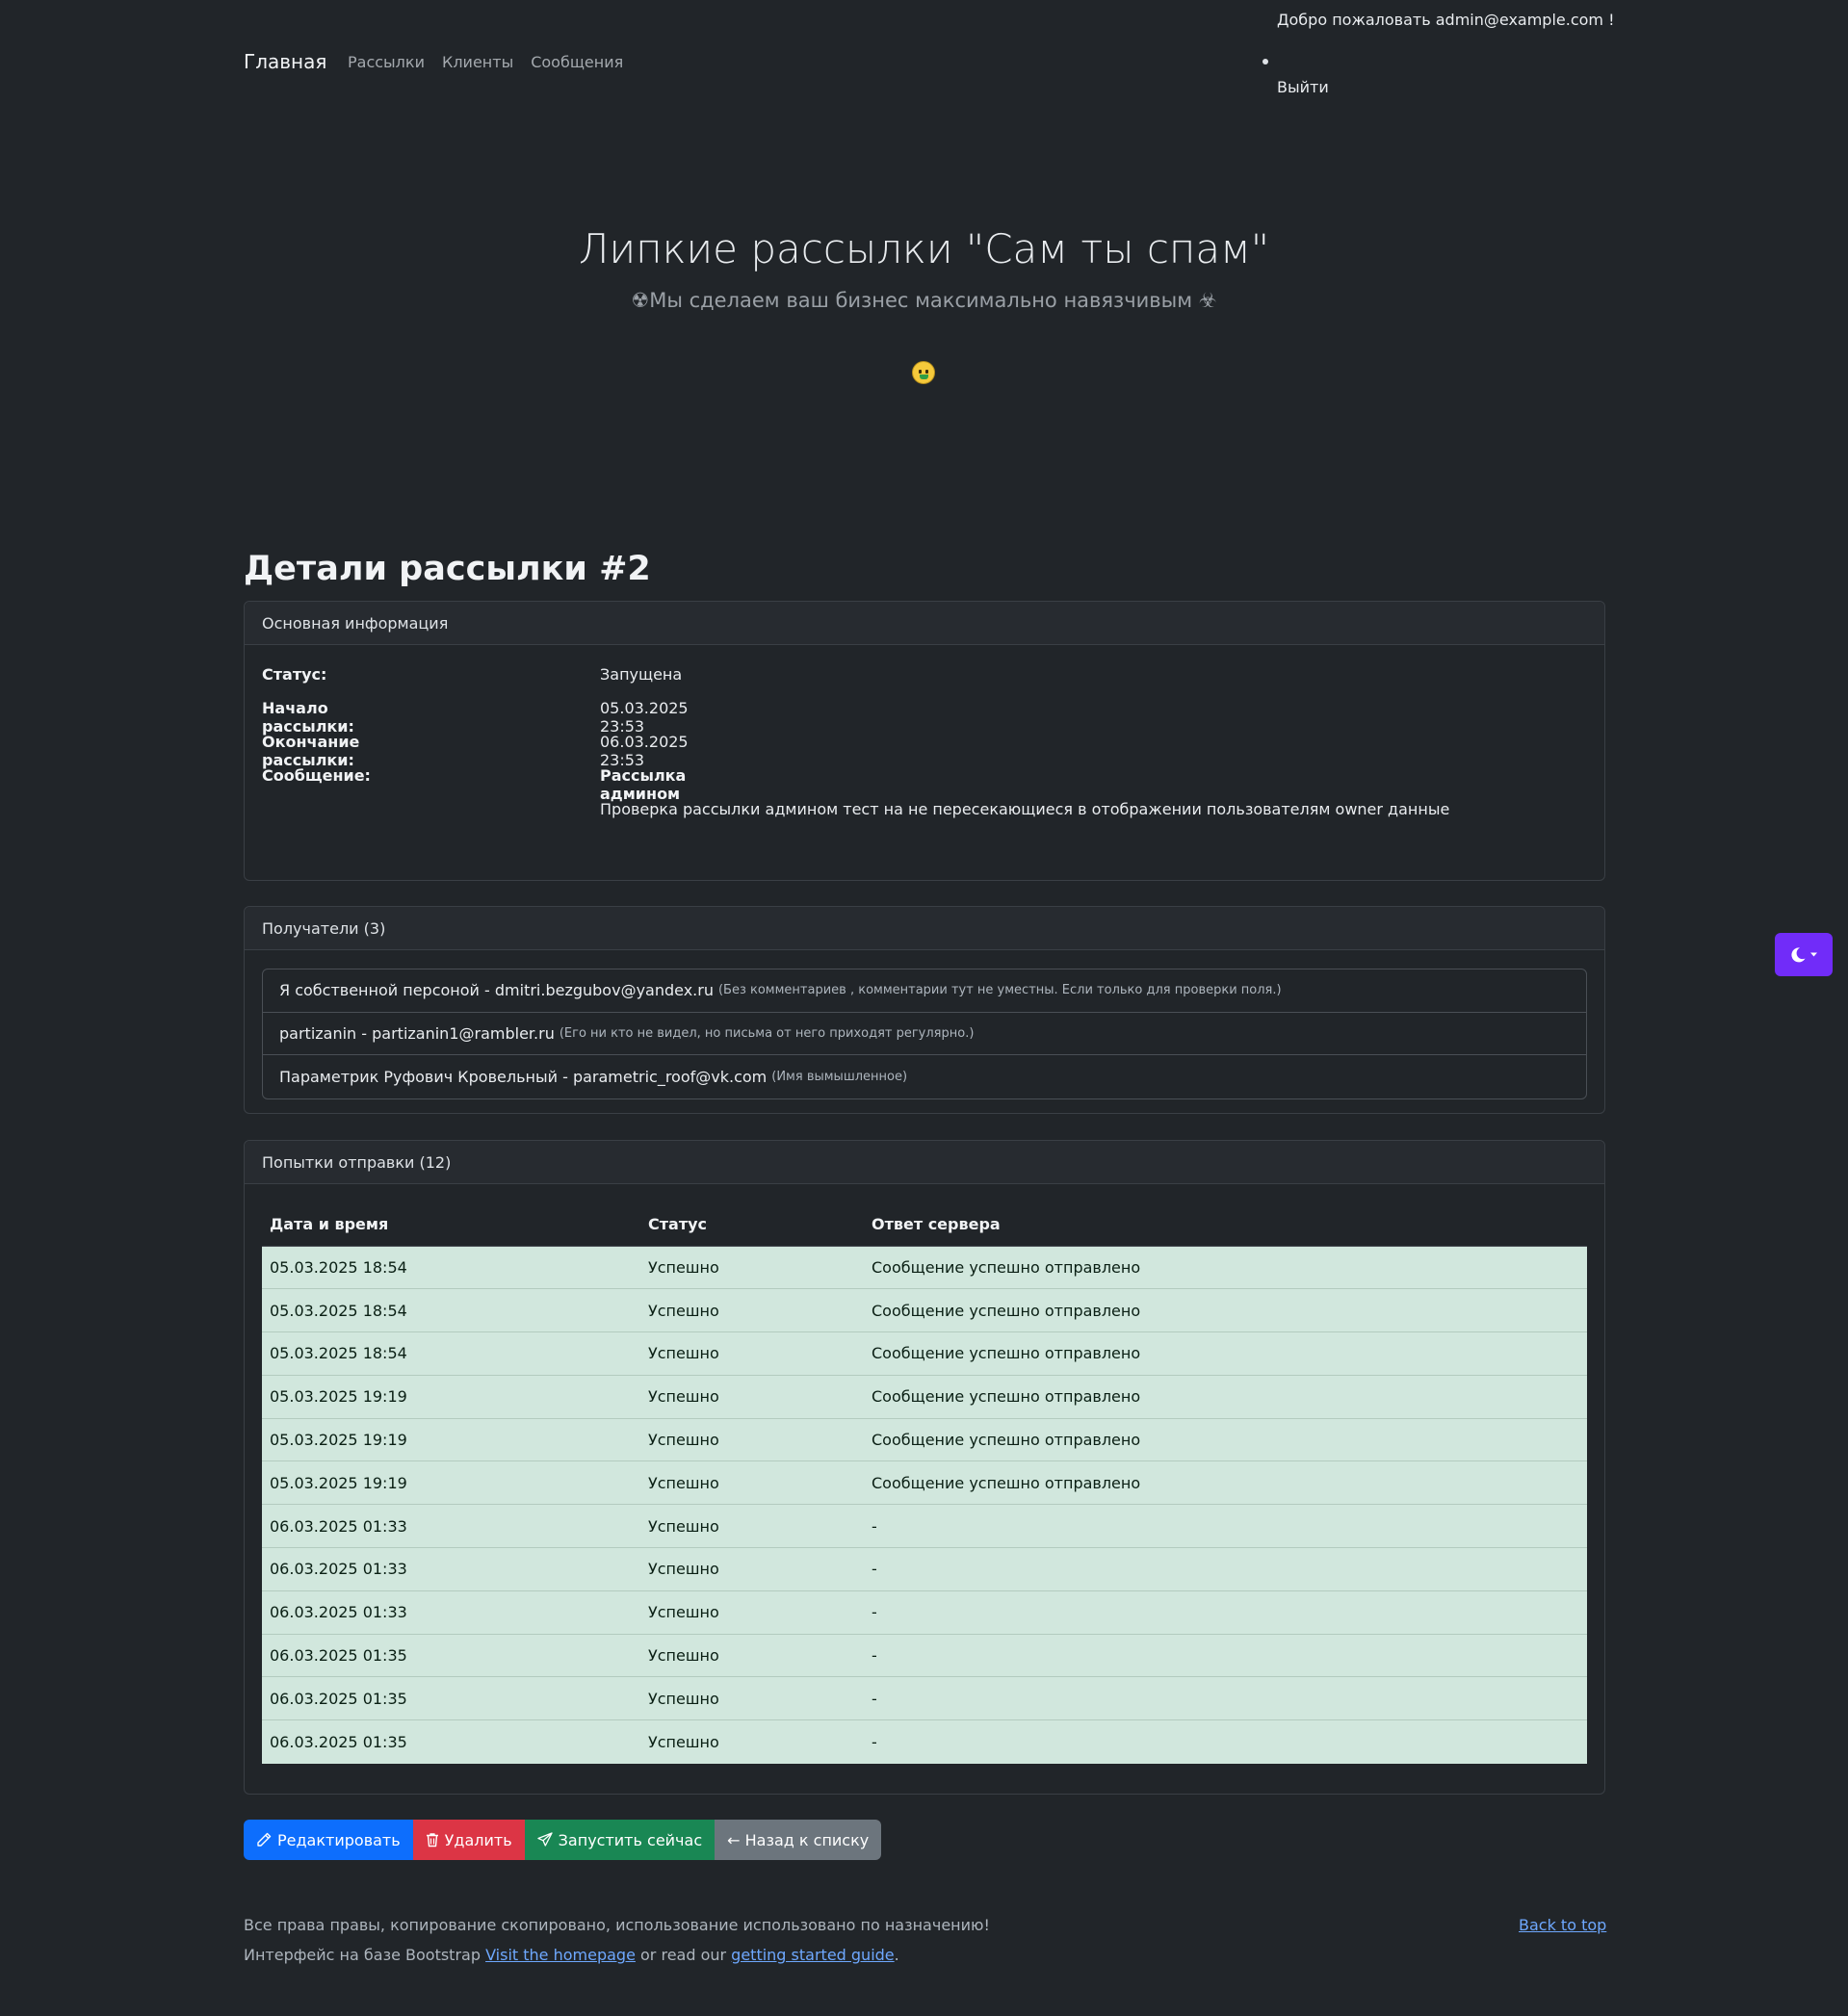  I want to click on send-icon, so click(545, 1840).